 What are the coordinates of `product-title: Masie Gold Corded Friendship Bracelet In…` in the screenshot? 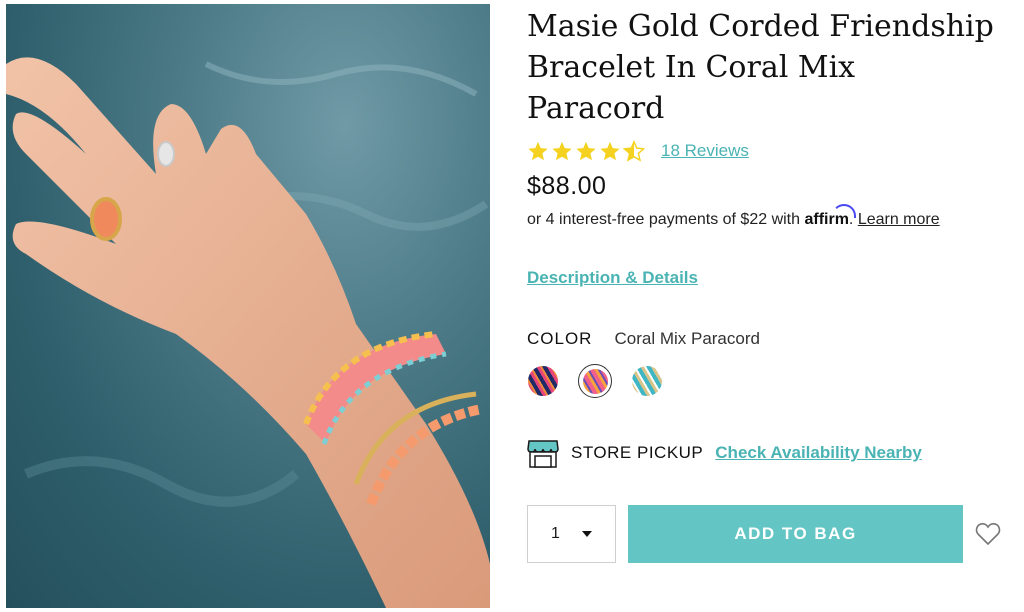 It's located at (760, 67).